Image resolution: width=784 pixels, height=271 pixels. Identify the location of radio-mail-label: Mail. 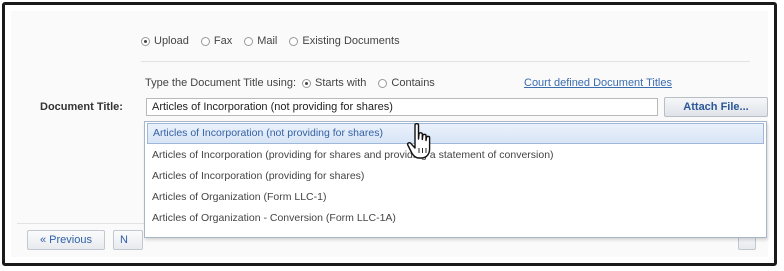
(267, 41).